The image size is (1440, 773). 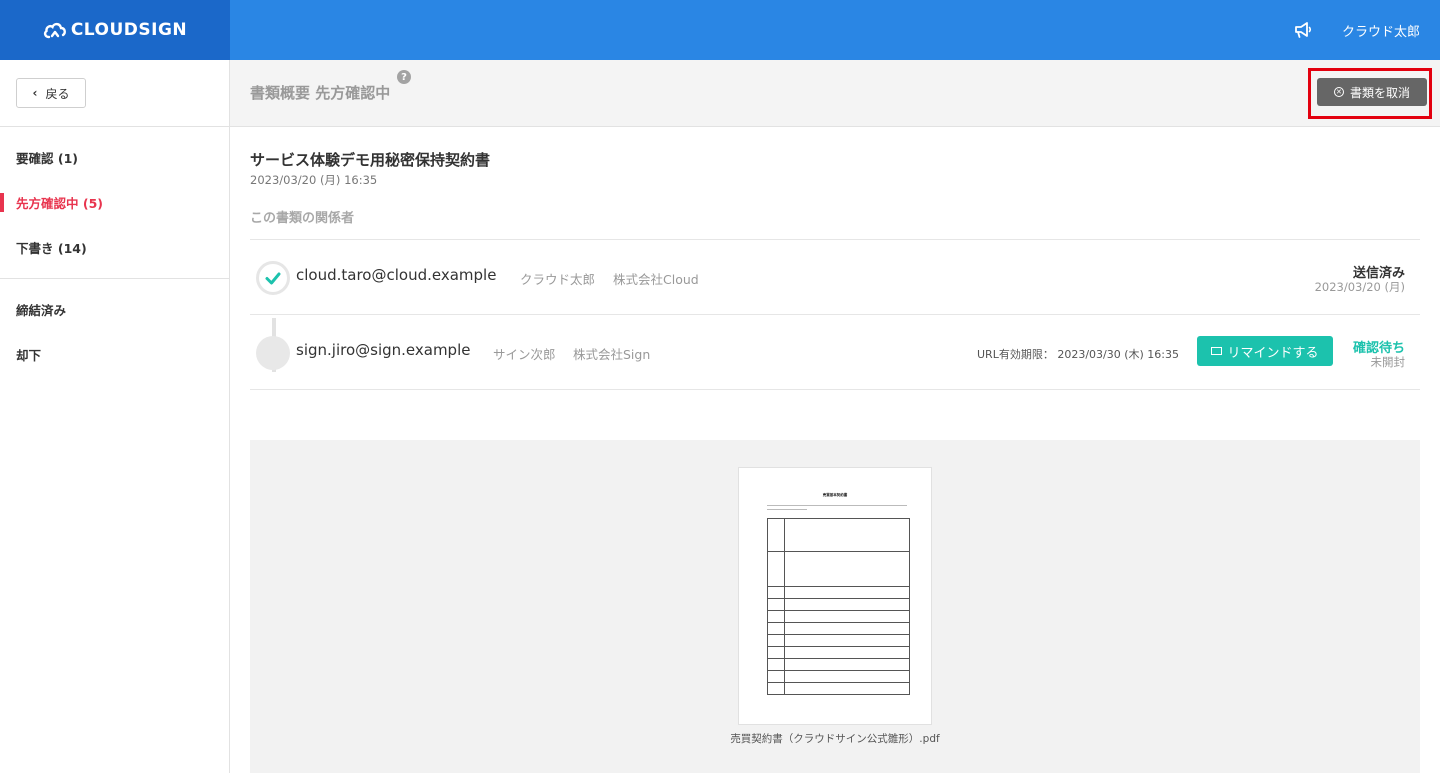 I want to click on envelope-icon, so click(x=1217, y=351).